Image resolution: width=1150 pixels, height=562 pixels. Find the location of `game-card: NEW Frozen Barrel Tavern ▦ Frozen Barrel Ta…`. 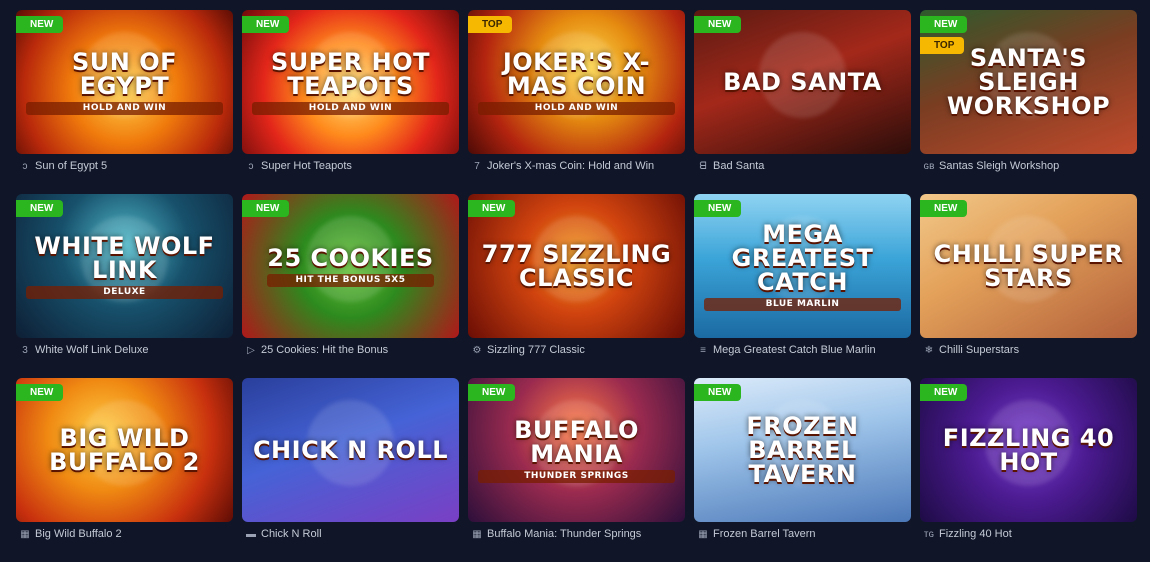

game-card: NEW Frozen Barrel Tavern ▦ Frozen Barrel Ta… is located at coordinates (802, 470).